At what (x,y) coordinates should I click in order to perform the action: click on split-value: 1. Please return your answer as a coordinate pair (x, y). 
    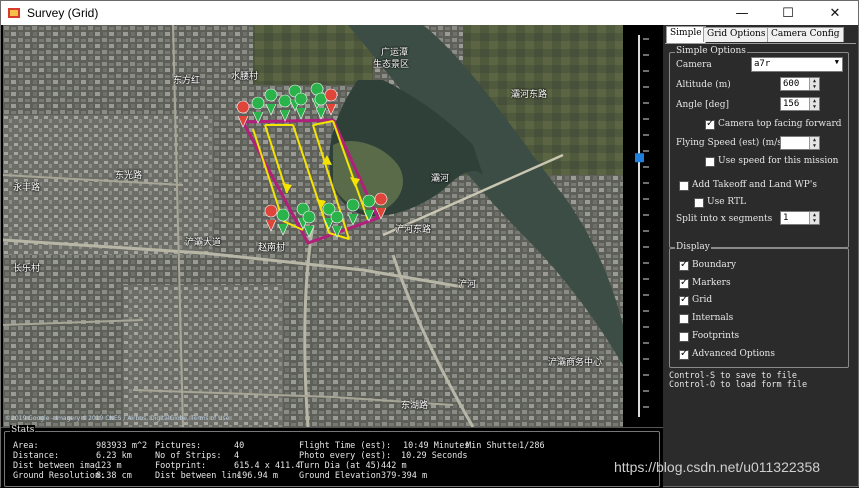
    Looking at the image, I should click on (786, 218).